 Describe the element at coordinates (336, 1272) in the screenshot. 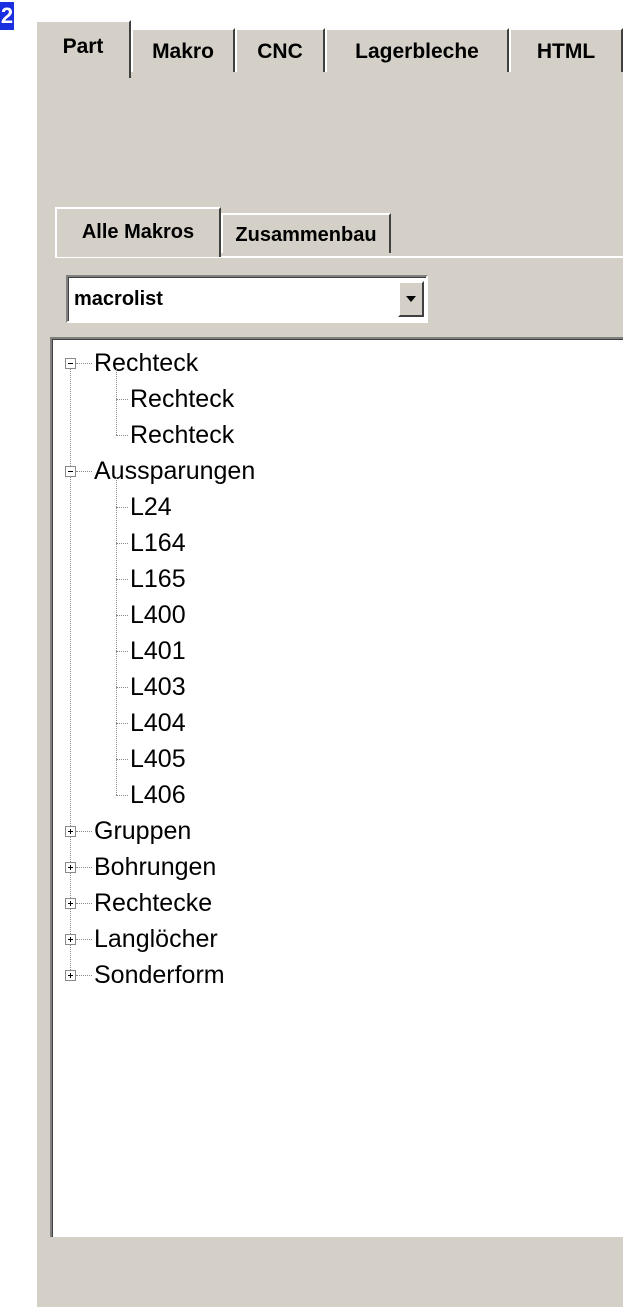

I see `bottom-strip` at that location.